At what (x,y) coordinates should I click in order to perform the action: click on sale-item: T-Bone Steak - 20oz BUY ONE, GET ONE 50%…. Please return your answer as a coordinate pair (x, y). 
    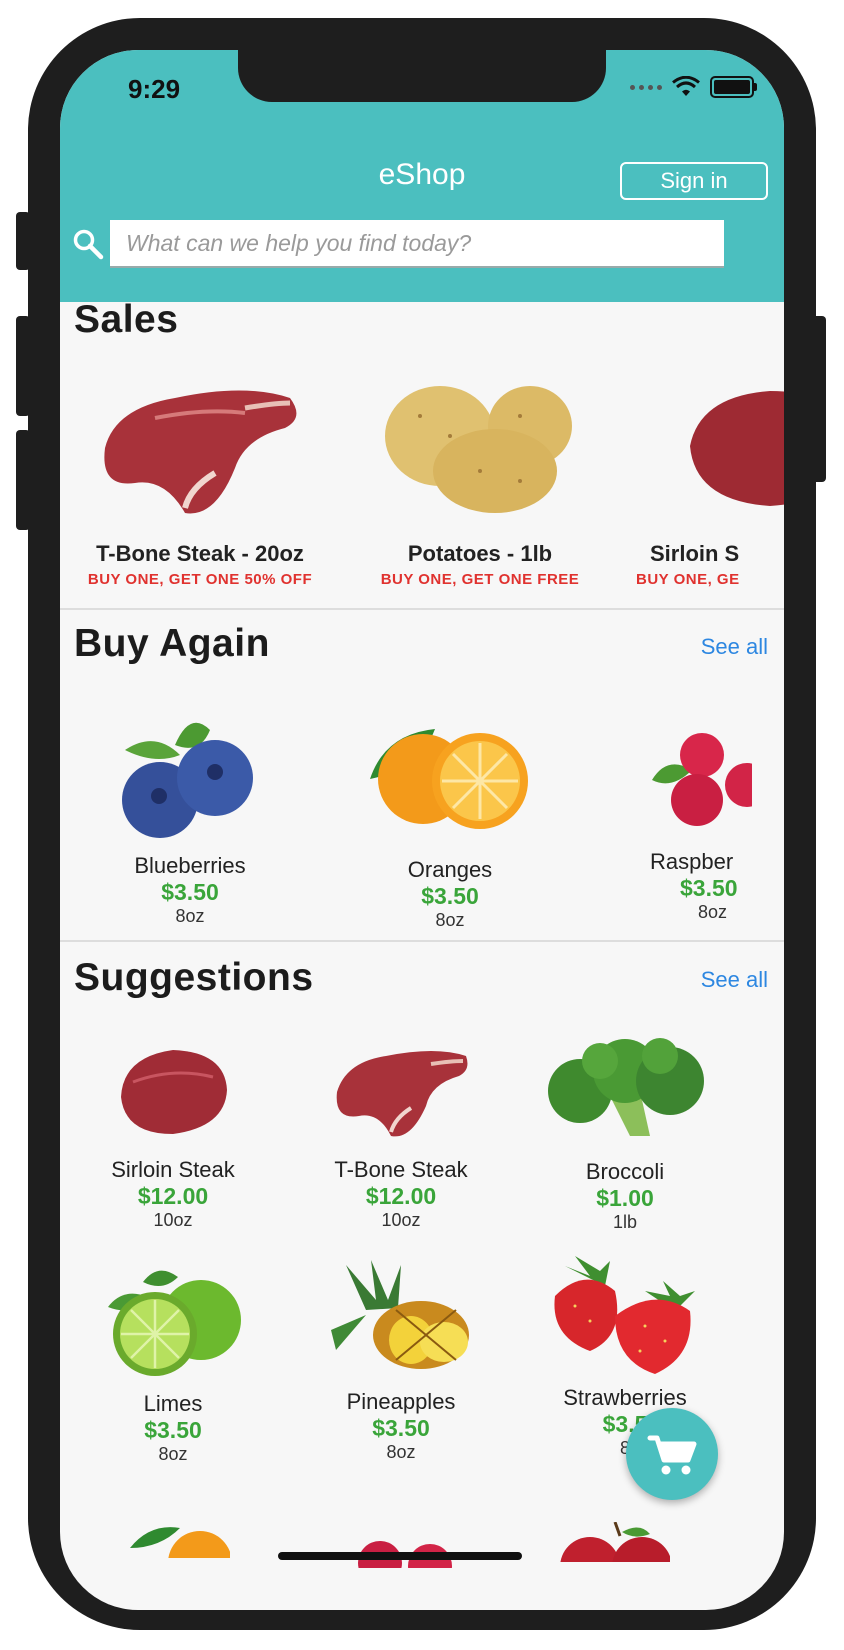
    Looking at the image, I should click on (200, 483).